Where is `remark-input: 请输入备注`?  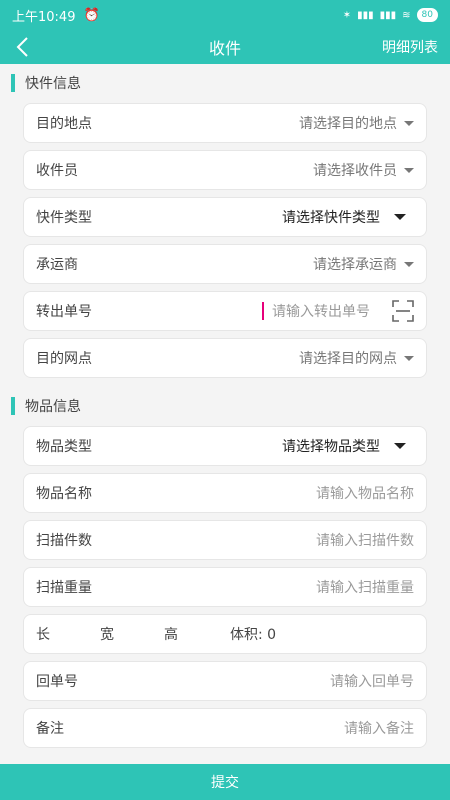
remark-input: 请输入备注 is located at coordinates (379, 728).